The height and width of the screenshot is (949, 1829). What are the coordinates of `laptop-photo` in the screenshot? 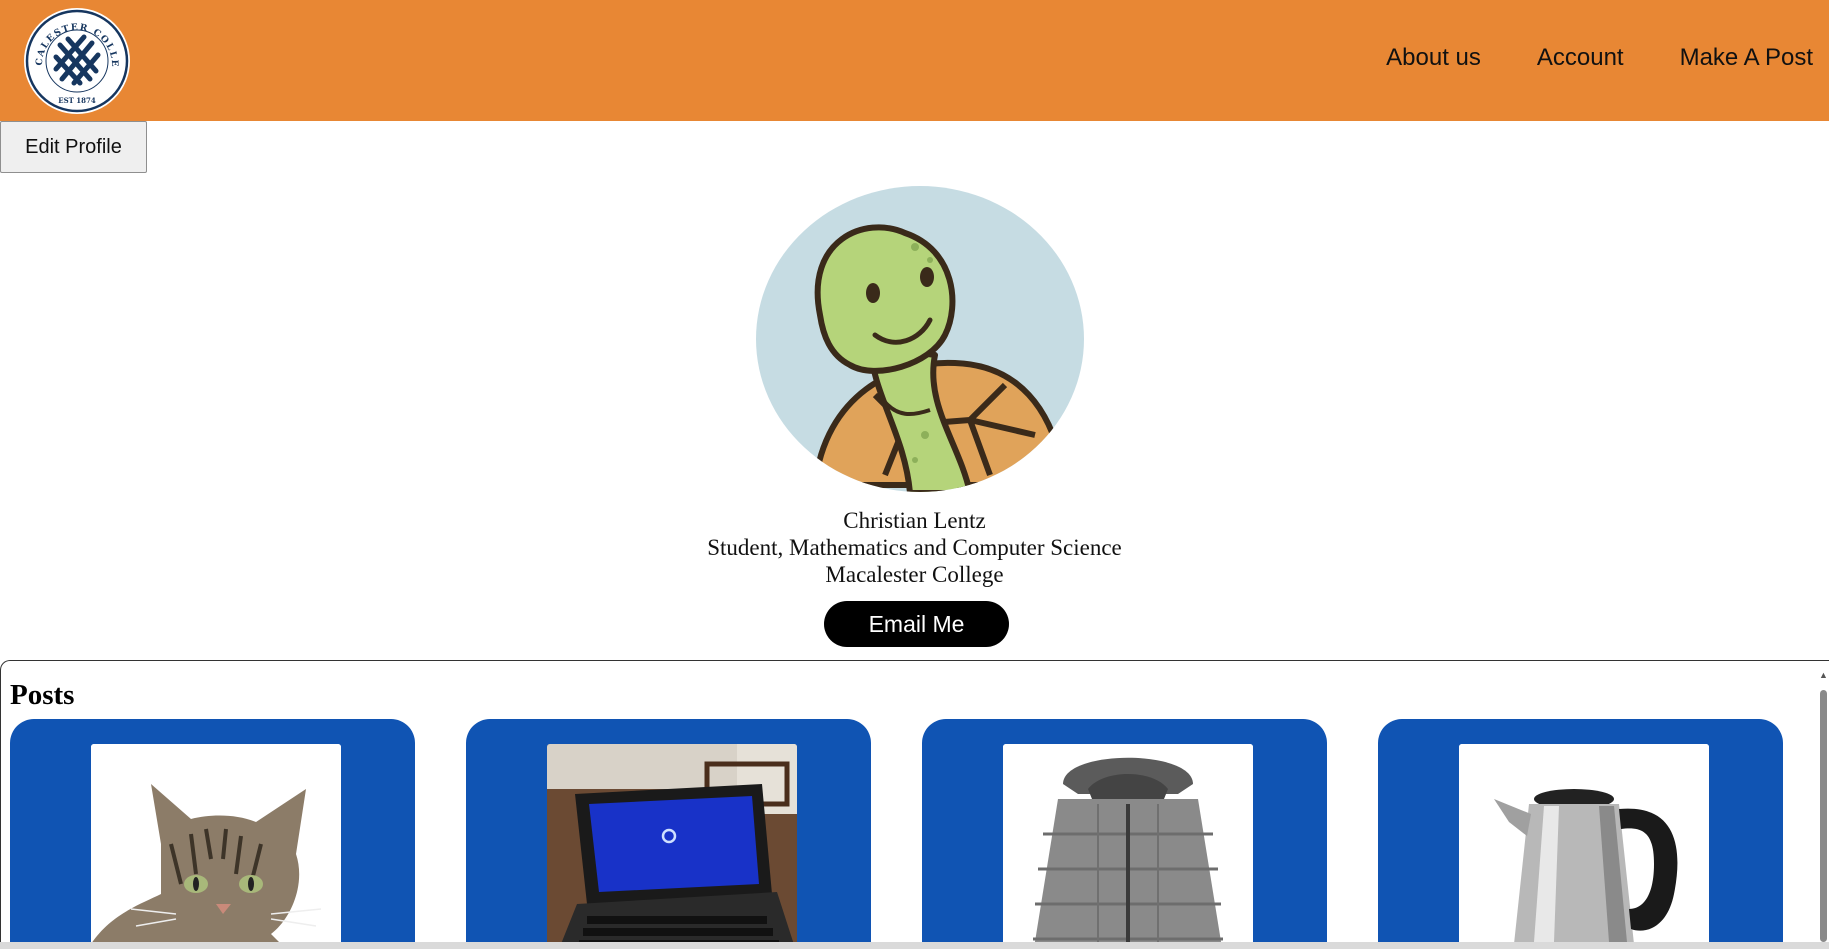 It's located at (672, 846).